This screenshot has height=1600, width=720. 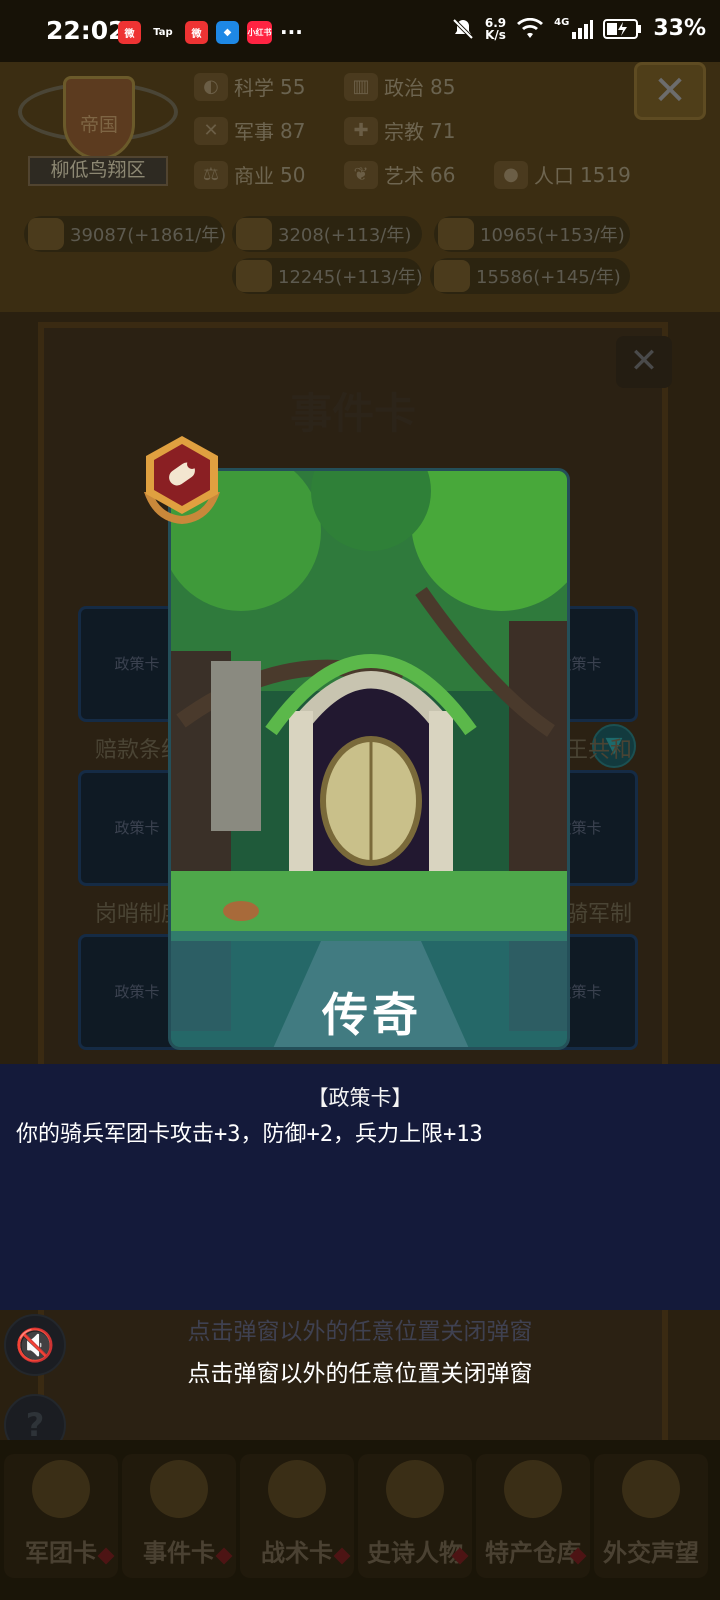 What do you see at coordinates (249, 1134) in the screenshot?
I see `card-effect-text: 你的骑兵军团卡攻击+3，防御+2，兵力上限+13` at bounding box center [249, 1134].